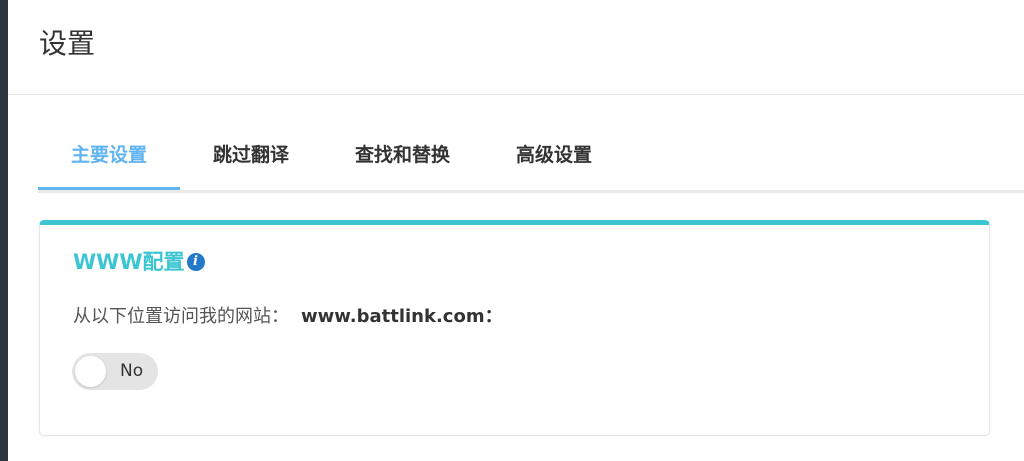 The image size is (1024, 461). I want to click on www-toggle-switch: No, so click(115, 371).